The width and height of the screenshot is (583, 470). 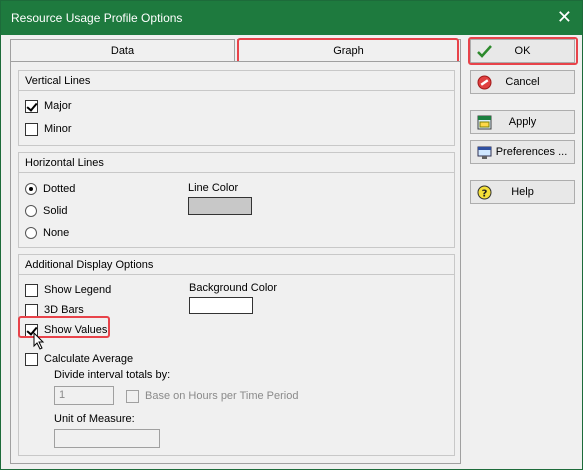 I want to click on ok-button: OK, so click(x=522, y=51).